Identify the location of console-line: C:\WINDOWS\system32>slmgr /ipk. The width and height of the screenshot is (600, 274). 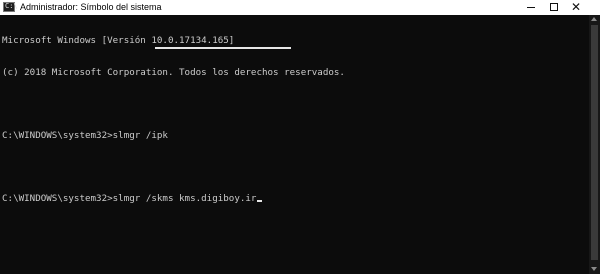
(88, 135).